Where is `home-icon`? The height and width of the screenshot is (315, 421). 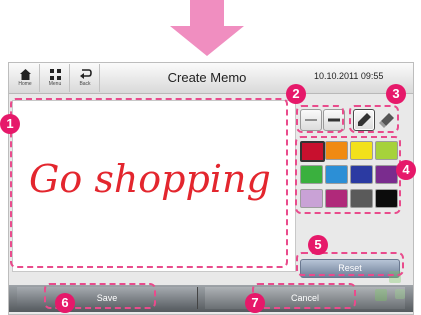 home-icon is located at coordinates (25, 74).